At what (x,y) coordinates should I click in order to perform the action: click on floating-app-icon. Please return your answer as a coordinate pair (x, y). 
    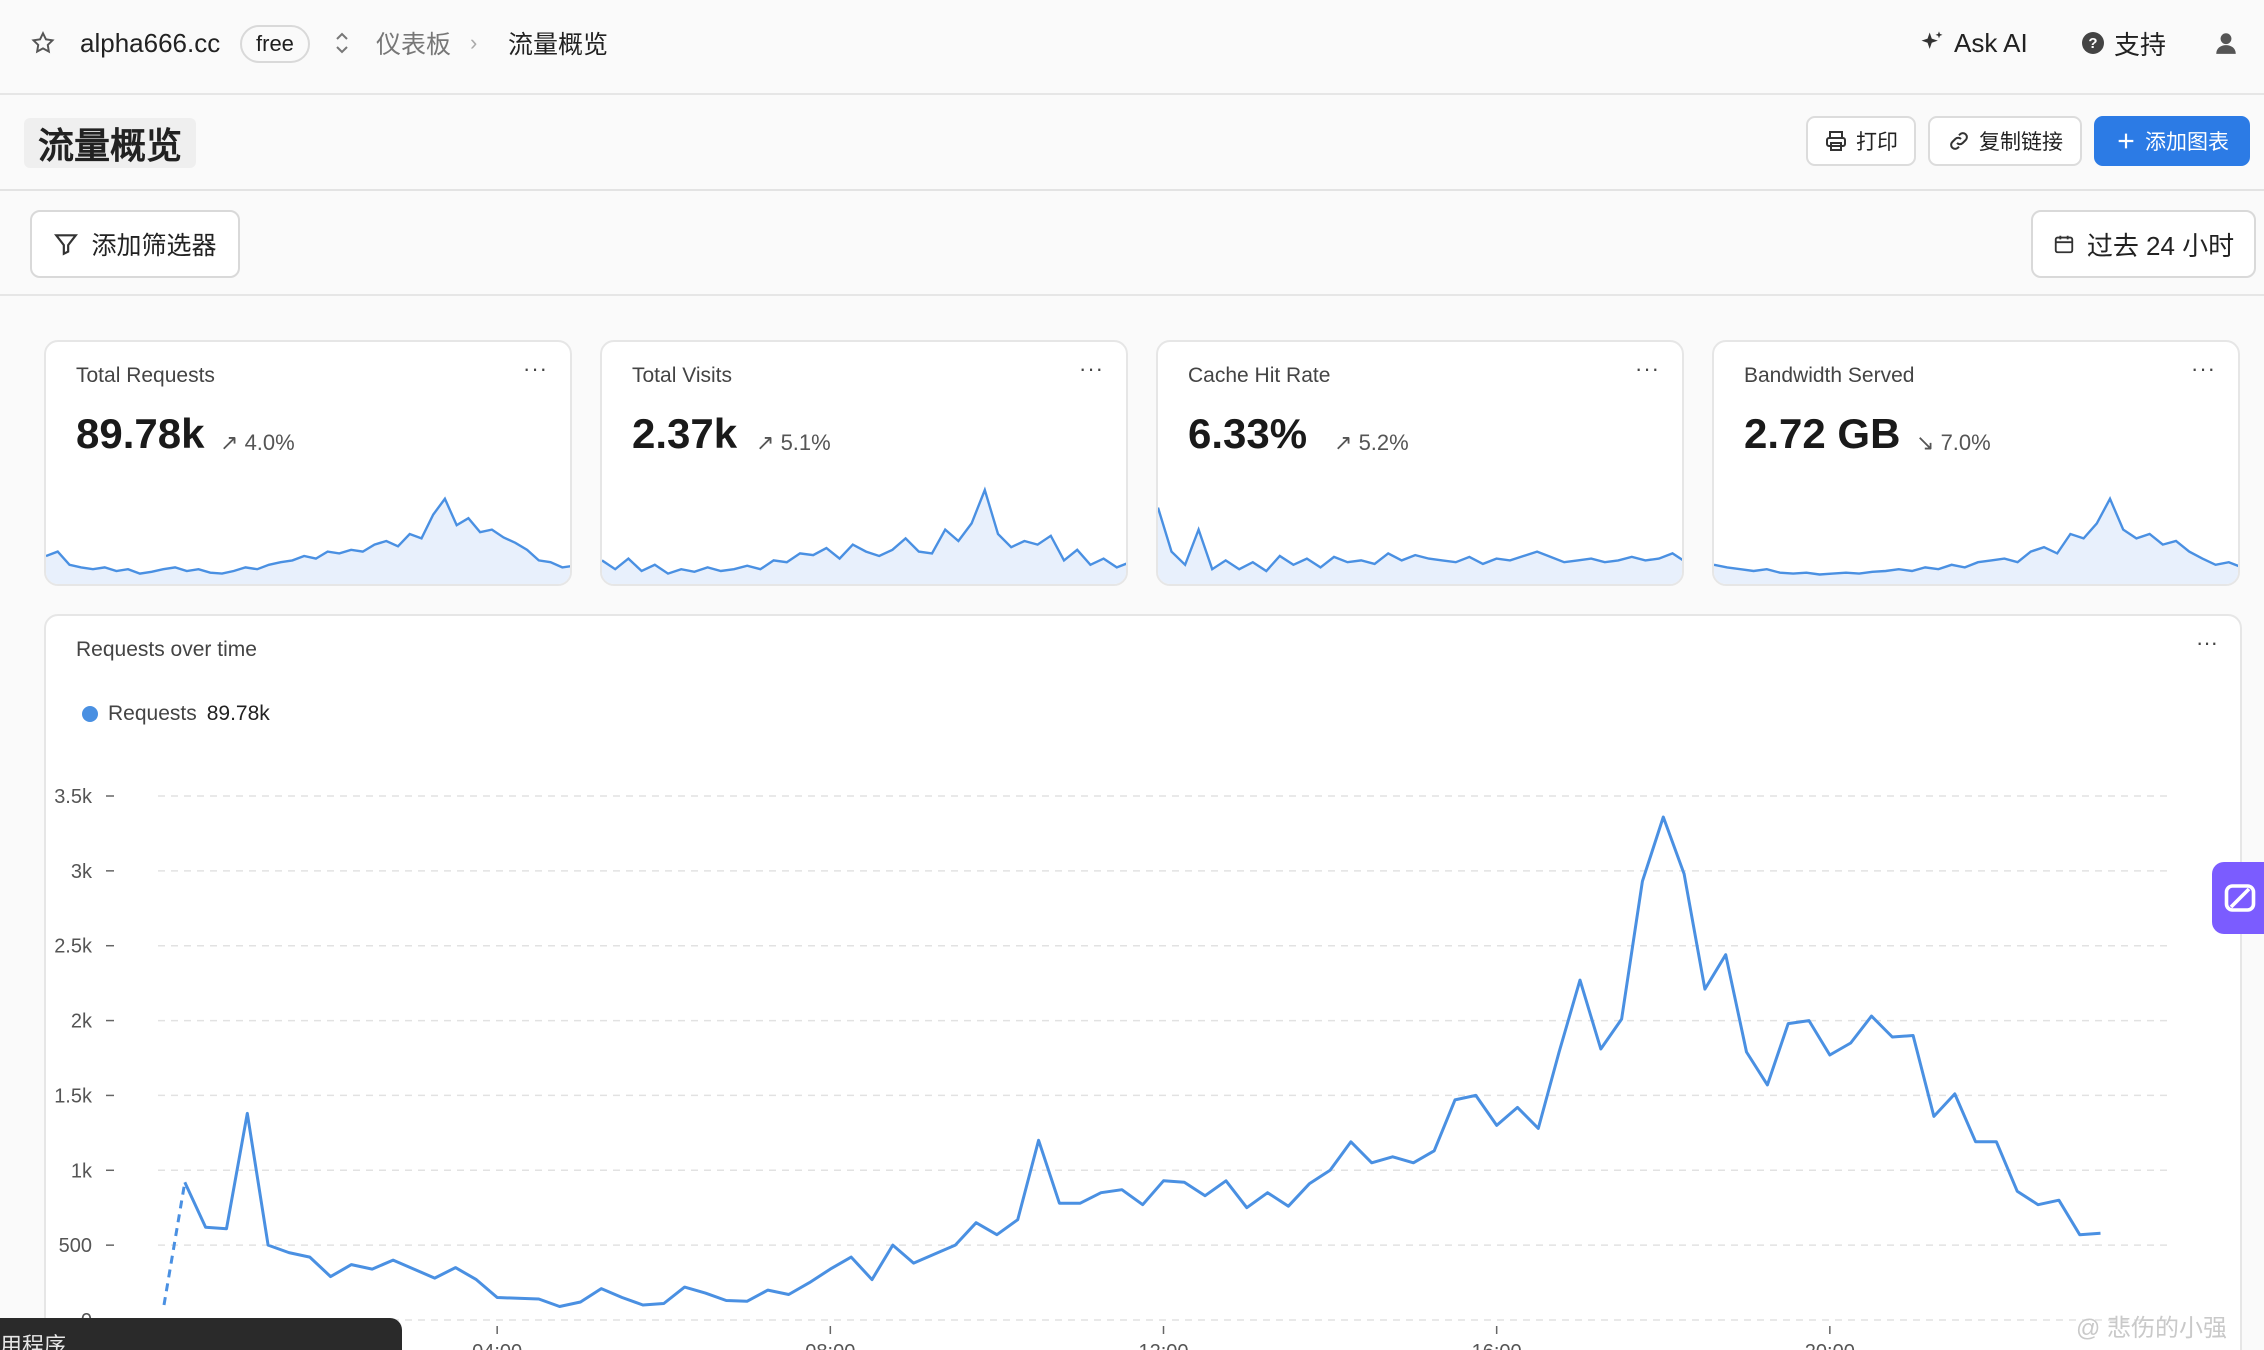
    Looking at the image, I should click on (2238, 898).